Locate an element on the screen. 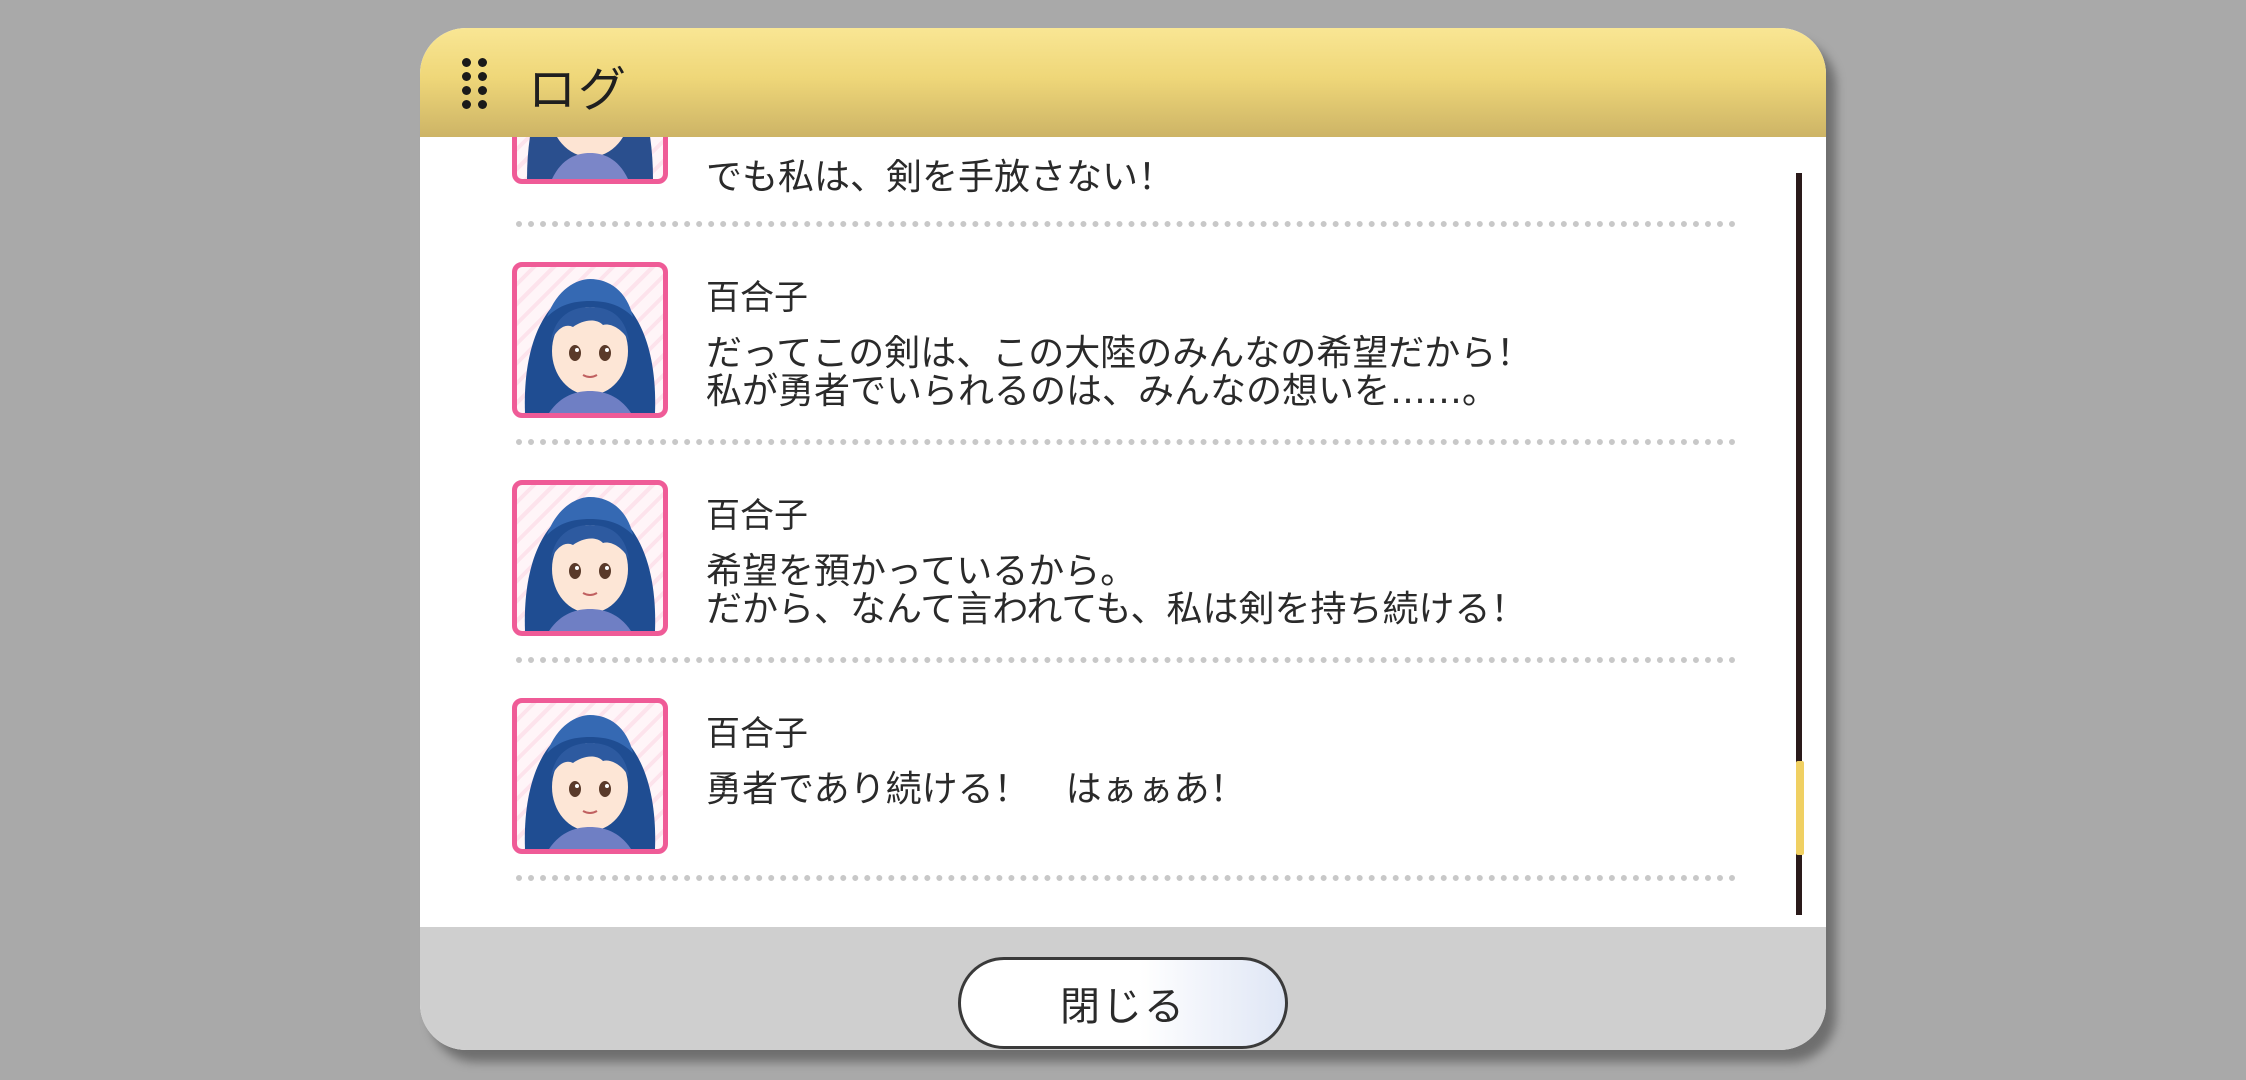  log-entry: 百合子 勇者であり続ける！ はぁぁあ！ is located at coordinates (1123, 808).